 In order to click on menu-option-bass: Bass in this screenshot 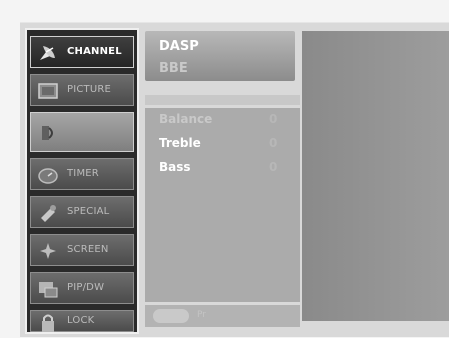, I will do `click(175, 167)`.